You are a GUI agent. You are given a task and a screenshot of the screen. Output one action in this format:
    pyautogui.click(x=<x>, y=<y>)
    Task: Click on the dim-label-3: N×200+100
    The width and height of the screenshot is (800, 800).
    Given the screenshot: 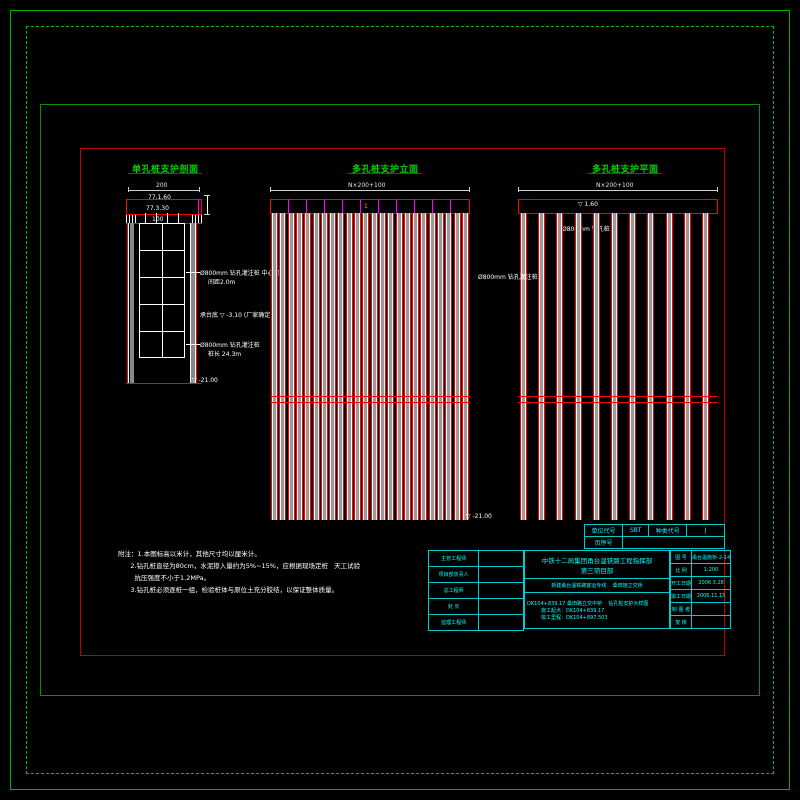 What is the action you would take?
    pyautogui.click(x=615, y=185)
    